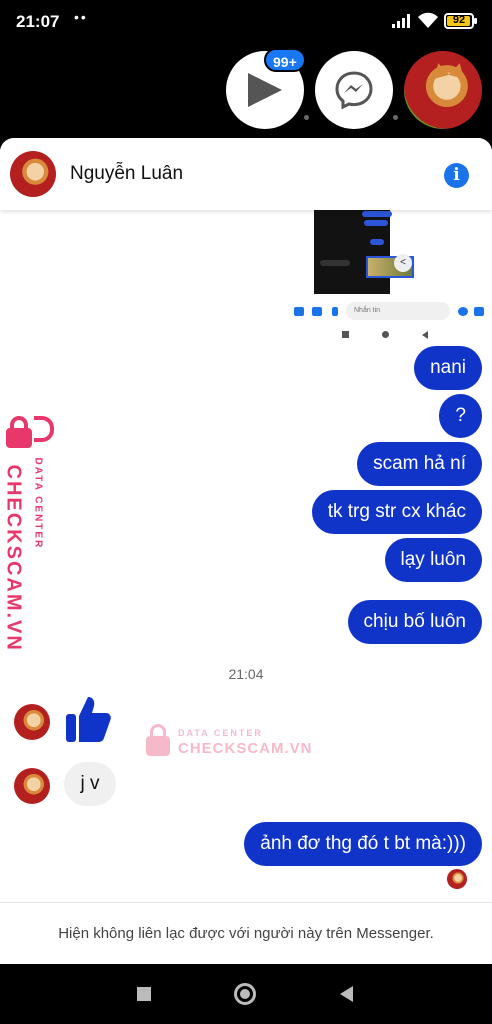 This screenshot has height=1024, width=492. What do you see at coordinates (90, 784) in the screenshot?
I see `incoming-message-bubble: j v` at bounding box center [90, 784].